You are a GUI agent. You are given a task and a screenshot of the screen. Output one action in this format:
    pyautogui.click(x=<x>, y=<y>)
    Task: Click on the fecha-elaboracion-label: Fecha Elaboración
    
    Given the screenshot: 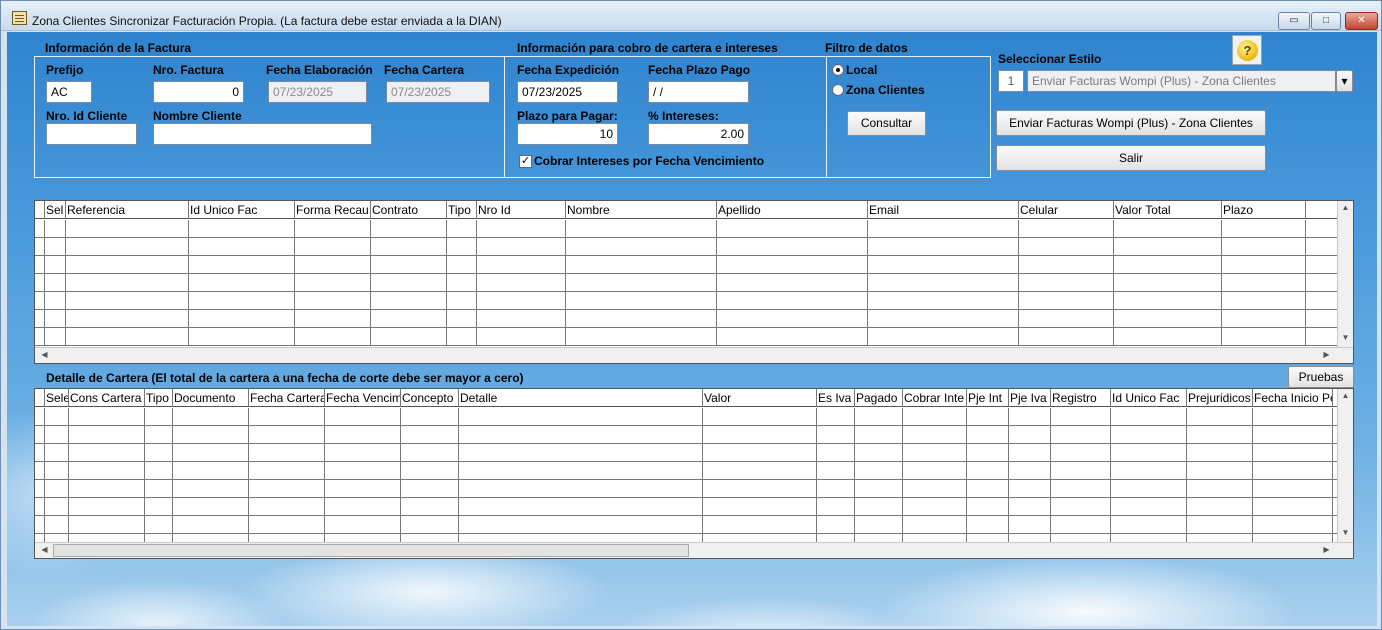 What is the action you would take?
    pyautogui.click(x=319, y=70)
    